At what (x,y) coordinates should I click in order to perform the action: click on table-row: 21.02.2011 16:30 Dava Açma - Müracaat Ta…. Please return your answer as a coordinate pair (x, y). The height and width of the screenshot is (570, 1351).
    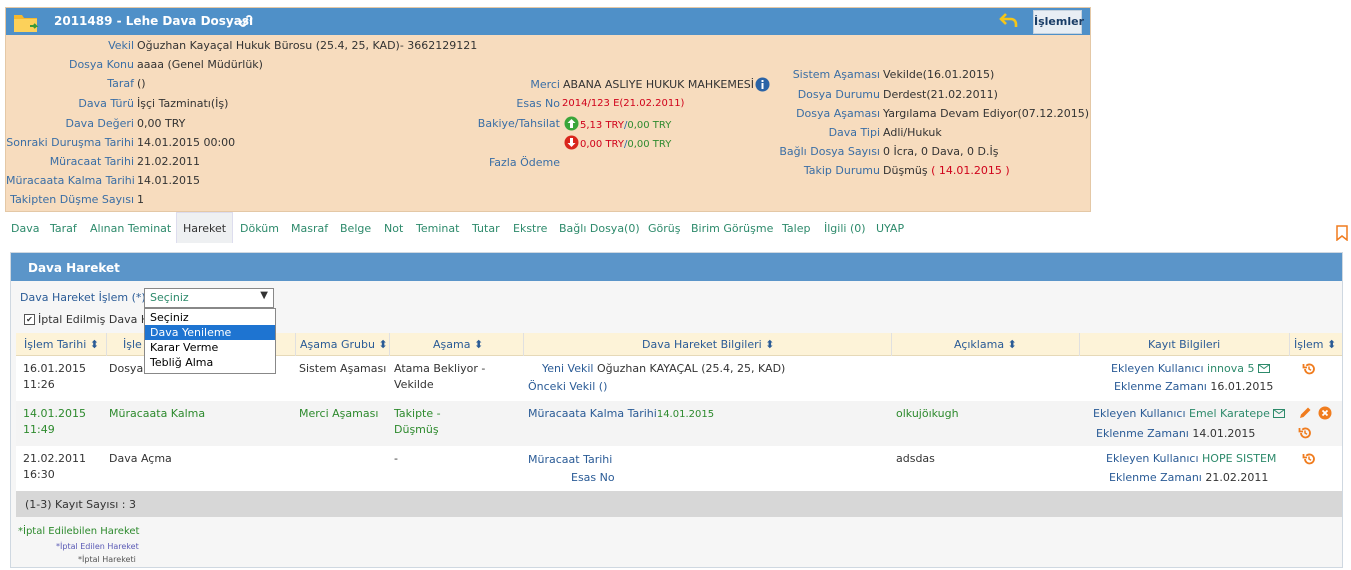
    Looking at the image, I should click on (679, 468).